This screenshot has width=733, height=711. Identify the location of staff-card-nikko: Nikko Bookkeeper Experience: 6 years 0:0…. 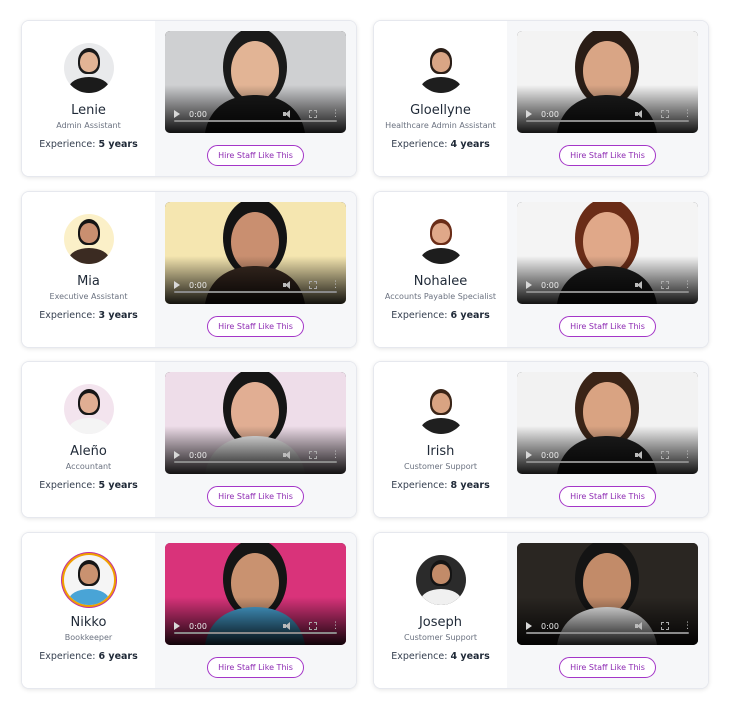
(189, 610).